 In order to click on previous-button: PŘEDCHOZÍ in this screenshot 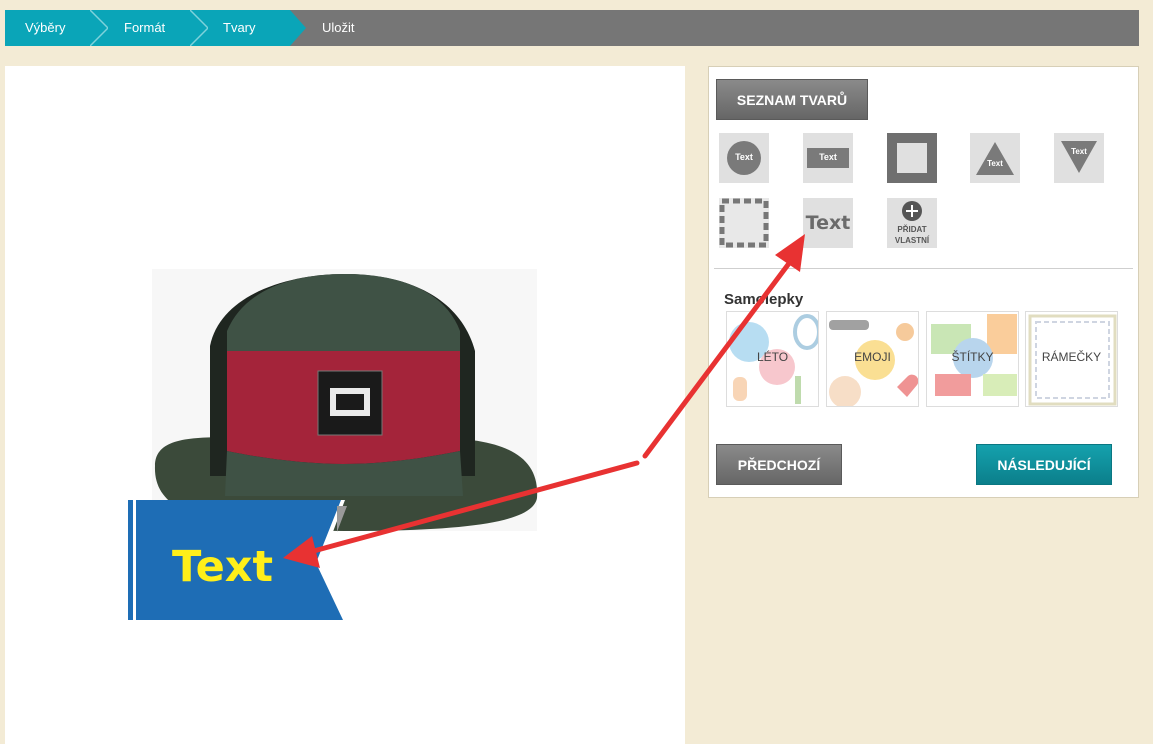, I will do `click(779, 464)`.